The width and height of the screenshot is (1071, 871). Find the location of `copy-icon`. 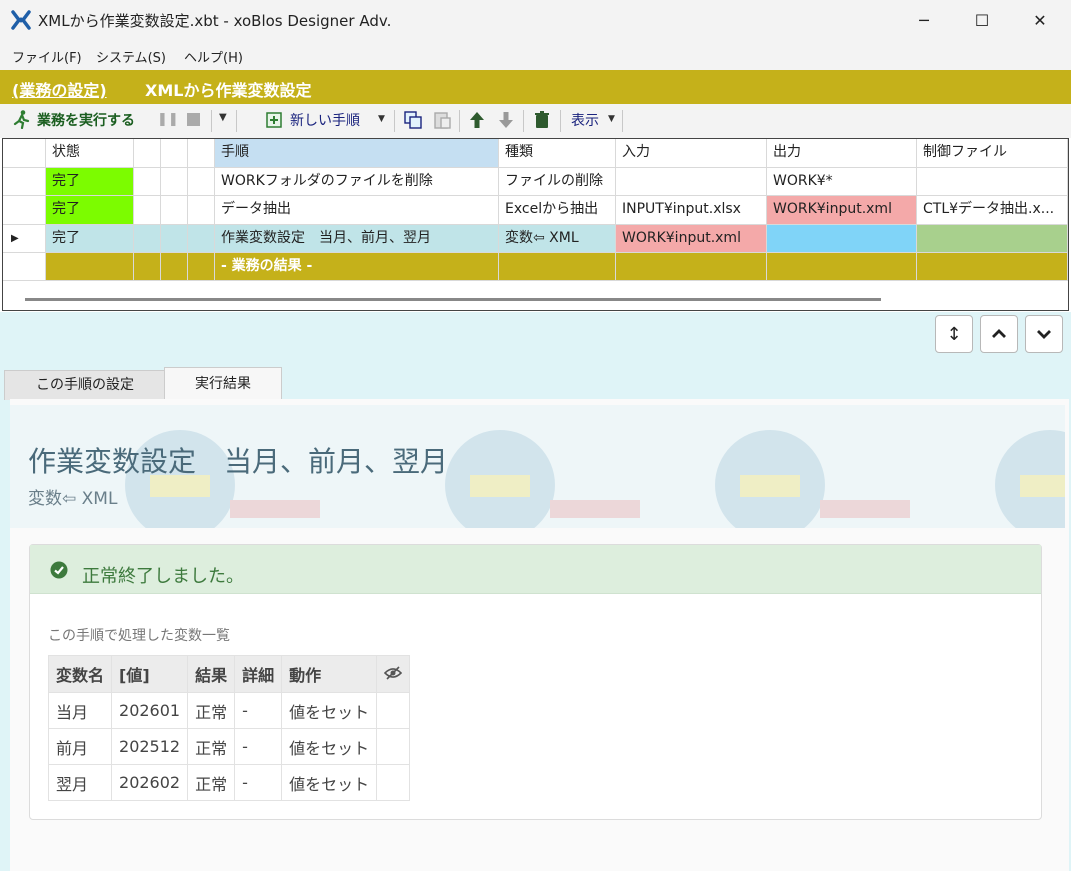

copy-icon is located at coordinates (413, 120).